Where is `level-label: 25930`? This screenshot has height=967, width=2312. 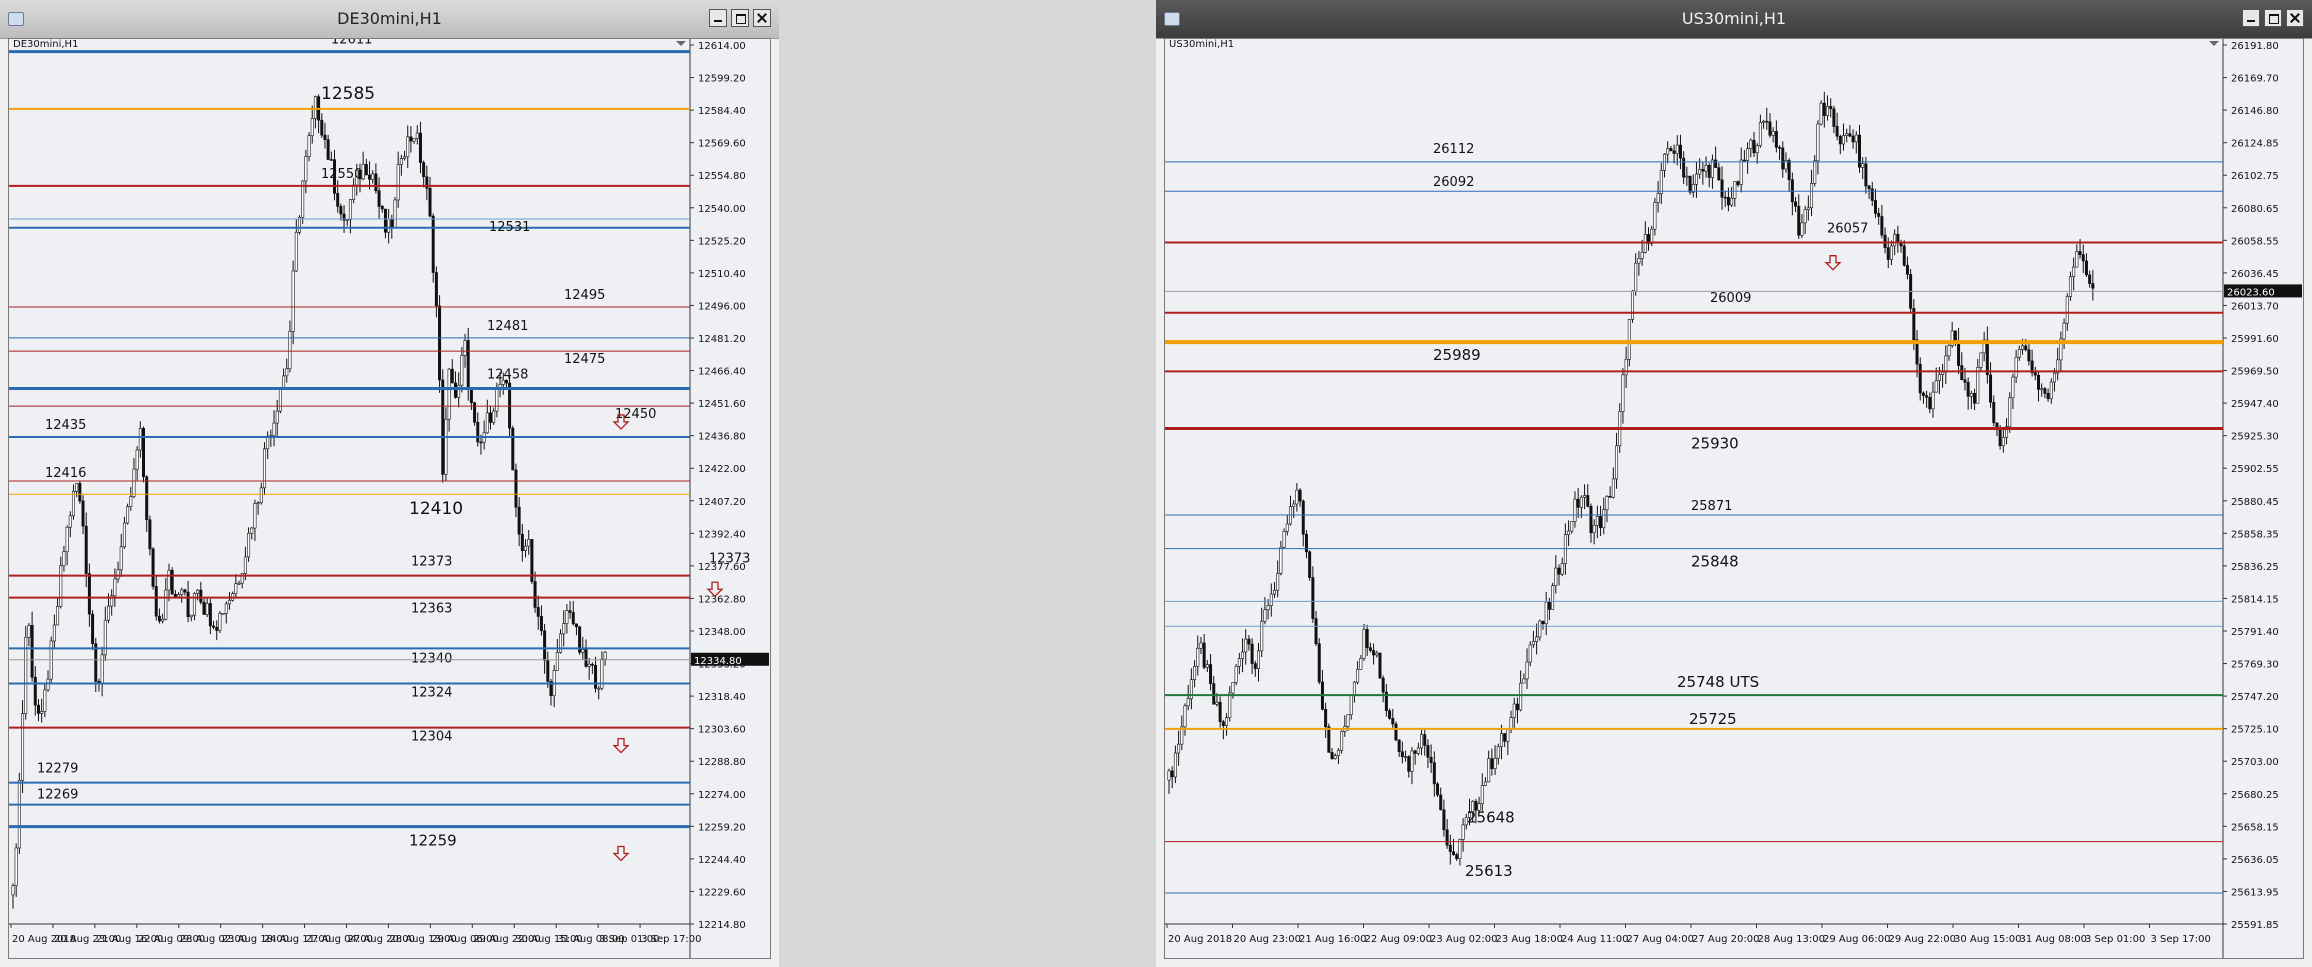 level-label: 25930 is located at coordinates (1715, 444).